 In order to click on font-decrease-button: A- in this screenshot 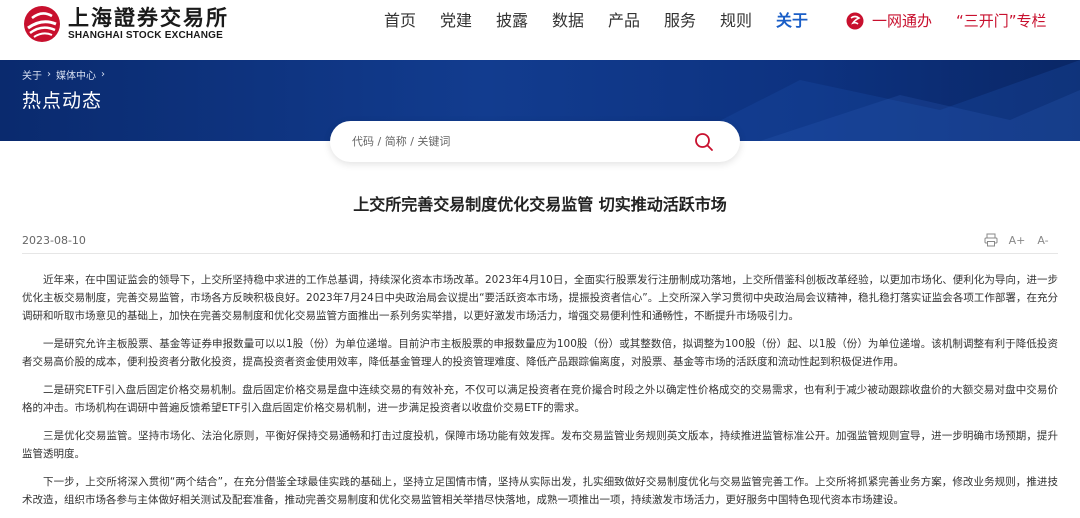, I will do `click(1043, 240)`.